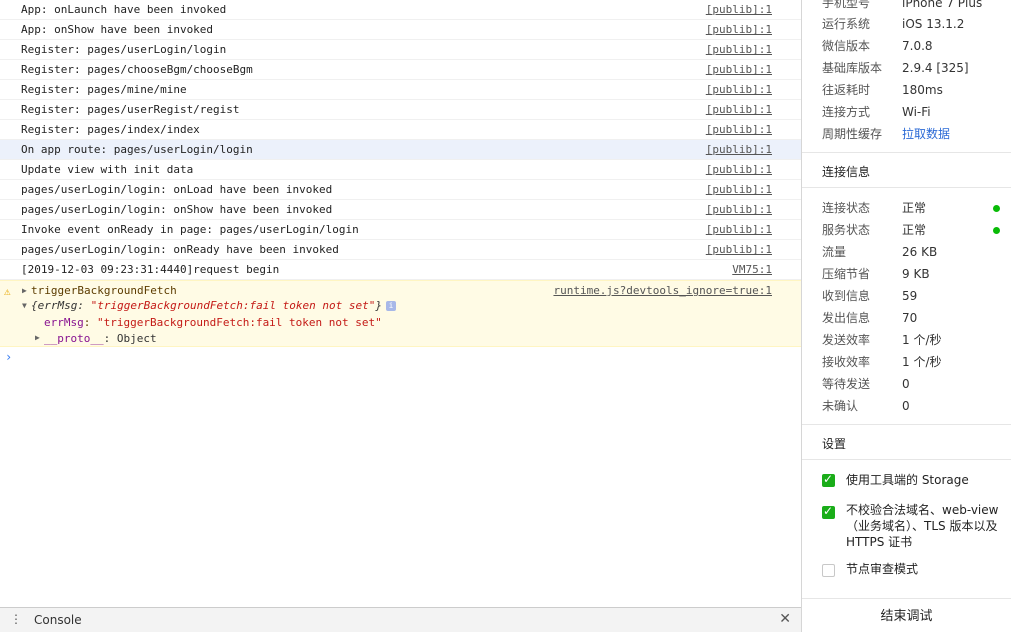 This screenshot has width=1011, height=632. Describe the element at coordinates (400, 619) in the screenshot. I see `drawer-tabbar: ⋮ Console ✕` at that location.